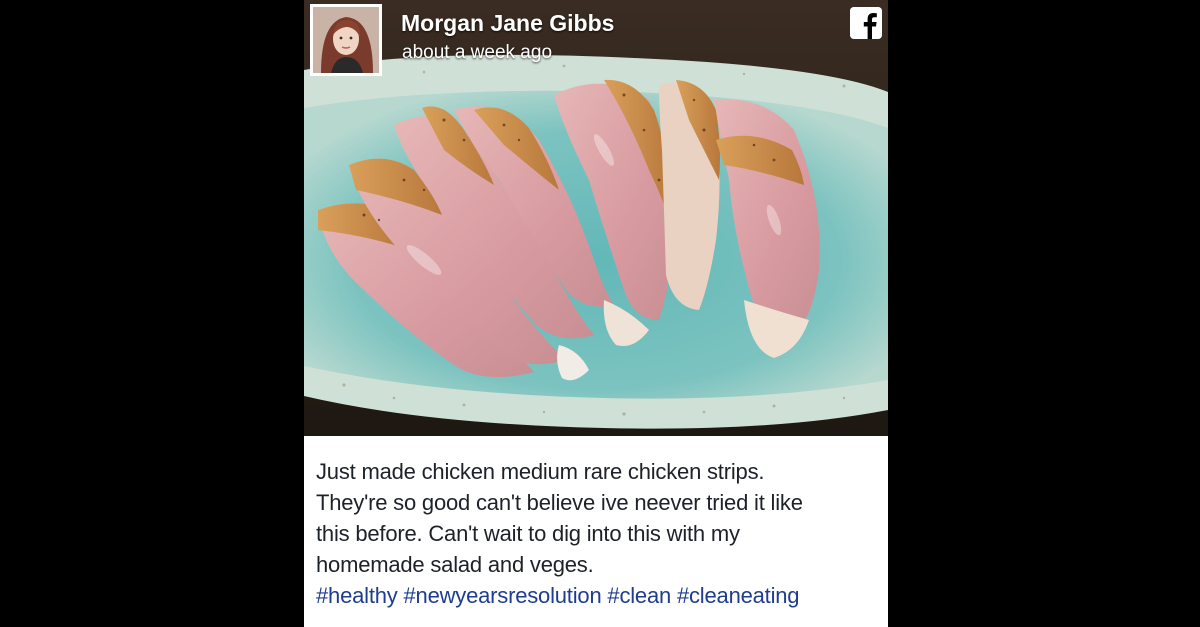 Image resolution: width=1200 pixels, height=627 pixels. What do you see at coordinates (503, 595) in the screenshot?
I see `hashtag-link: #newyearsresolution` at bounding box center [503, 595].